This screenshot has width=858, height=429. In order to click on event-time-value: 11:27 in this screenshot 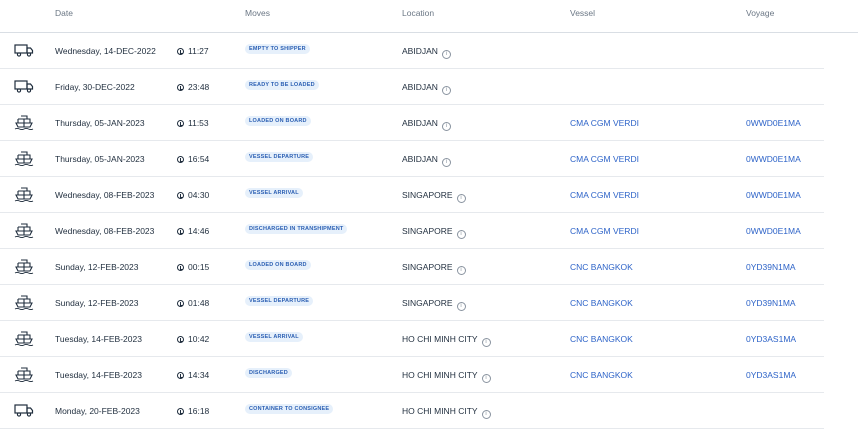, I will do `click(198, 51)`.